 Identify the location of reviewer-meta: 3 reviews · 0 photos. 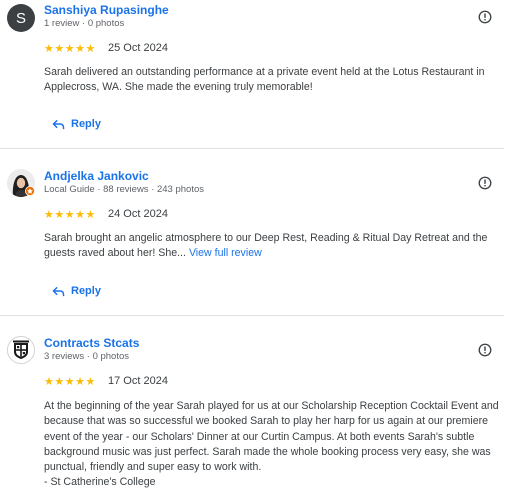
(87, 356).